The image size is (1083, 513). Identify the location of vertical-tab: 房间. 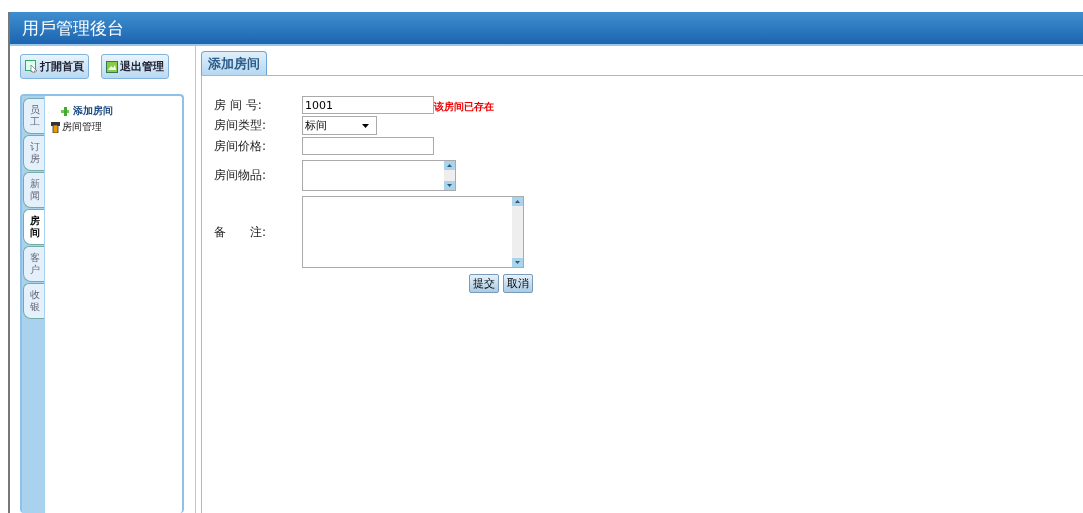
(33, 227).